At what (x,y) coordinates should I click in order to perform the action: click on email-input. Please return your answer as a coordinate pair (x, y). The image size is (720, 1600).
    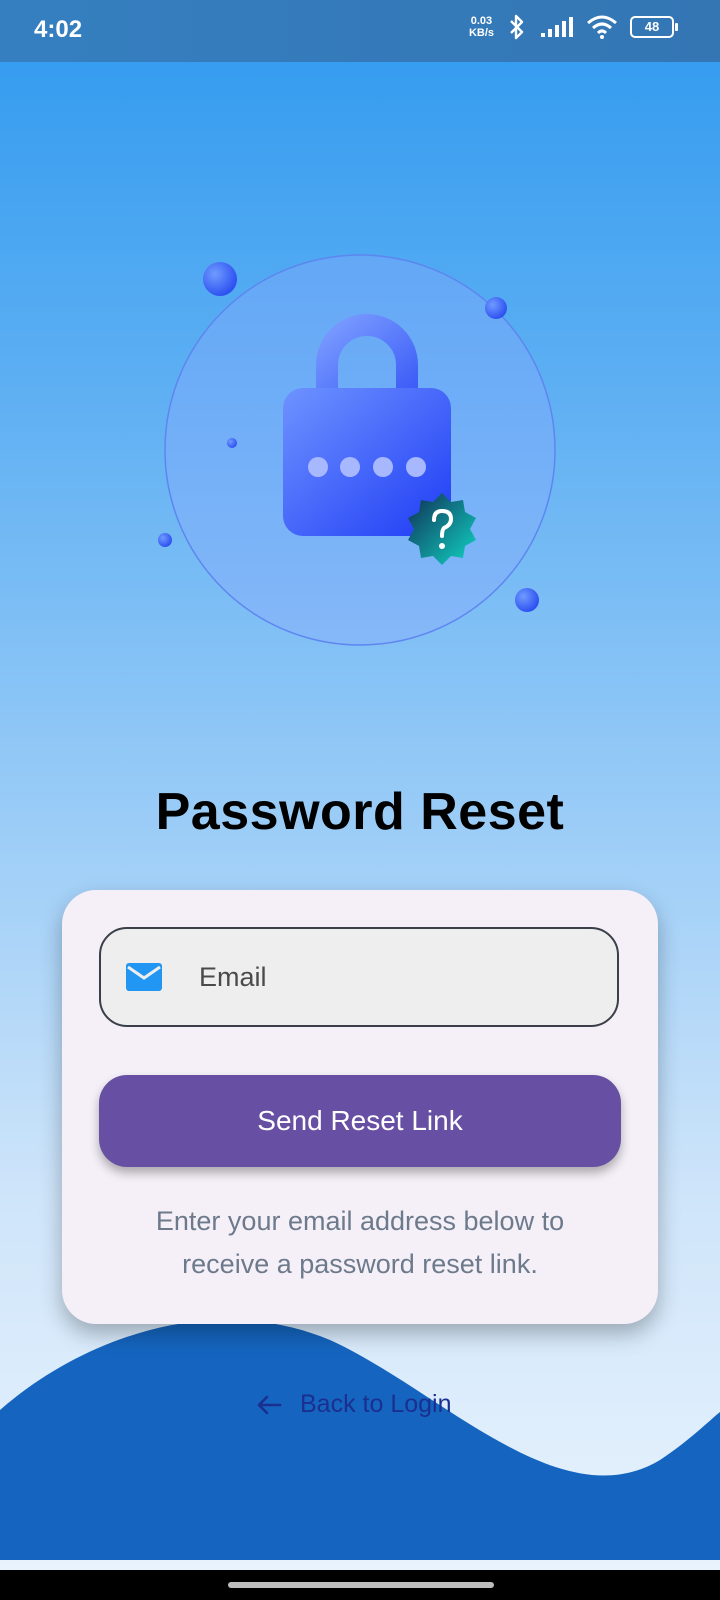
    Looking at the image, I should click on (389, 977).